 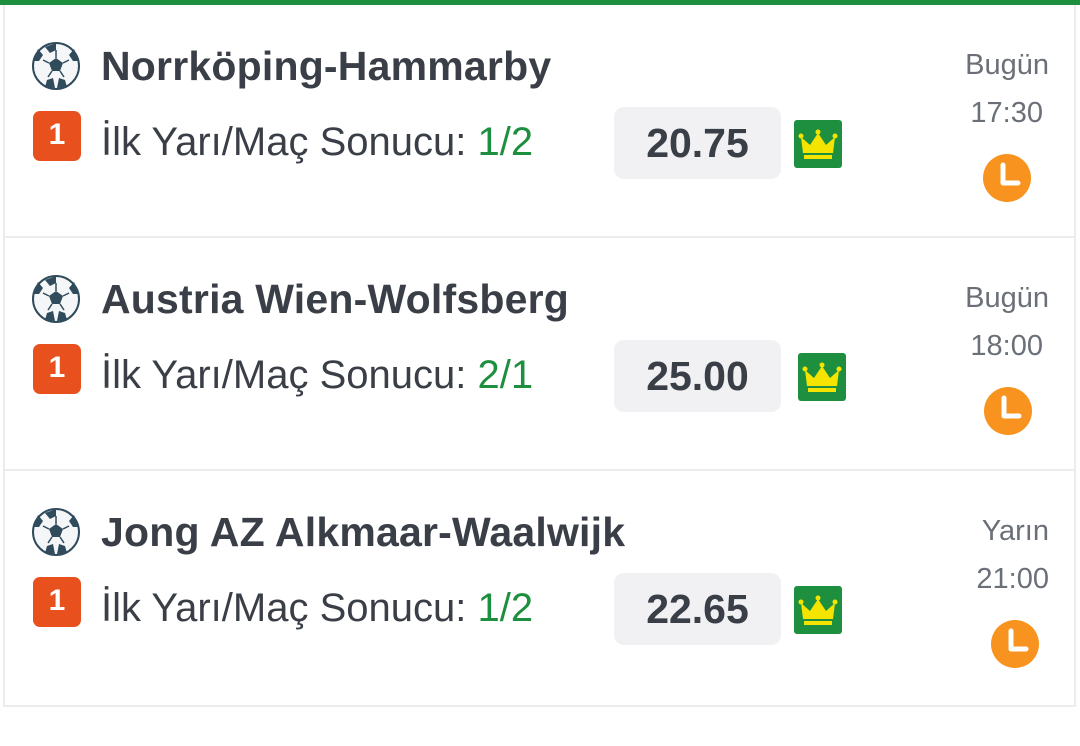 What do you see at coordinates (1006, 113) in the screenshot?
I see `match-time: 17:30` at bounding box center [1006, 113].